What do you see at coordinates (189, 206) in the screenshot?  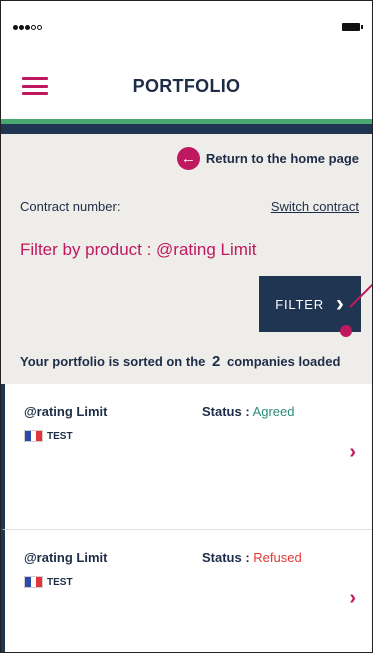 I see `contract-row: Contract number: Switch contract` at bounding box center [189, 206].